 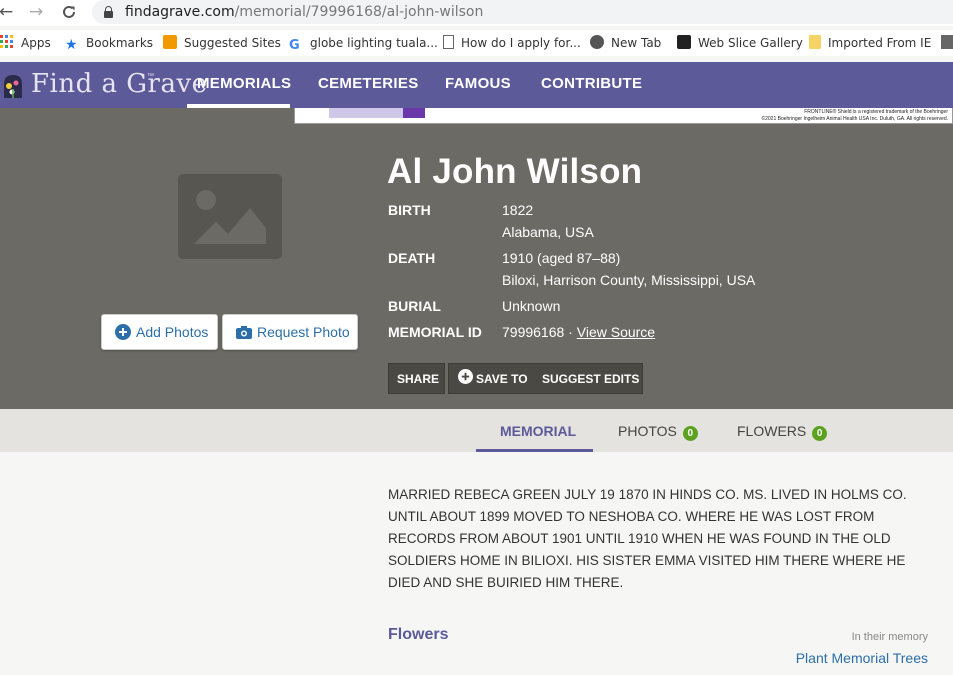 I want to click on bookmark-imported-from-ie: Imported From IE, so click(x=870, y=43).